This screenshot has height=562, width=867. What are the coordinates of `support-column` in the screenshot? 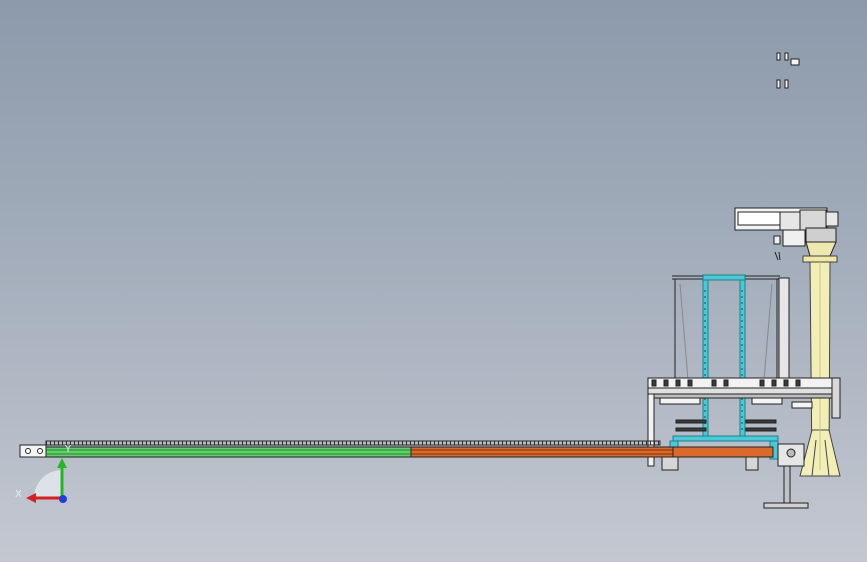 It's located at (820, 366).